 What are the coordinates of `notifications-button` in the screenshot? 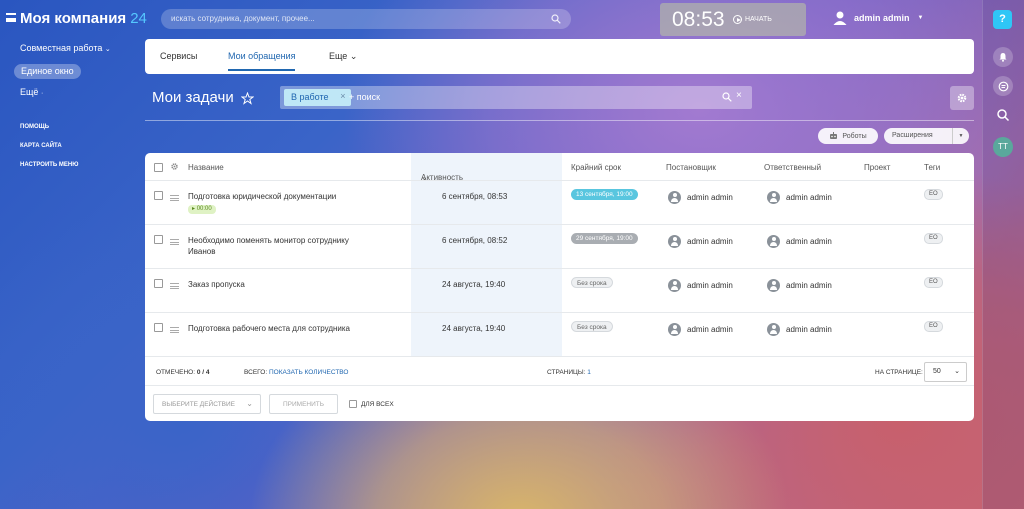 It's located at (1003, 57).